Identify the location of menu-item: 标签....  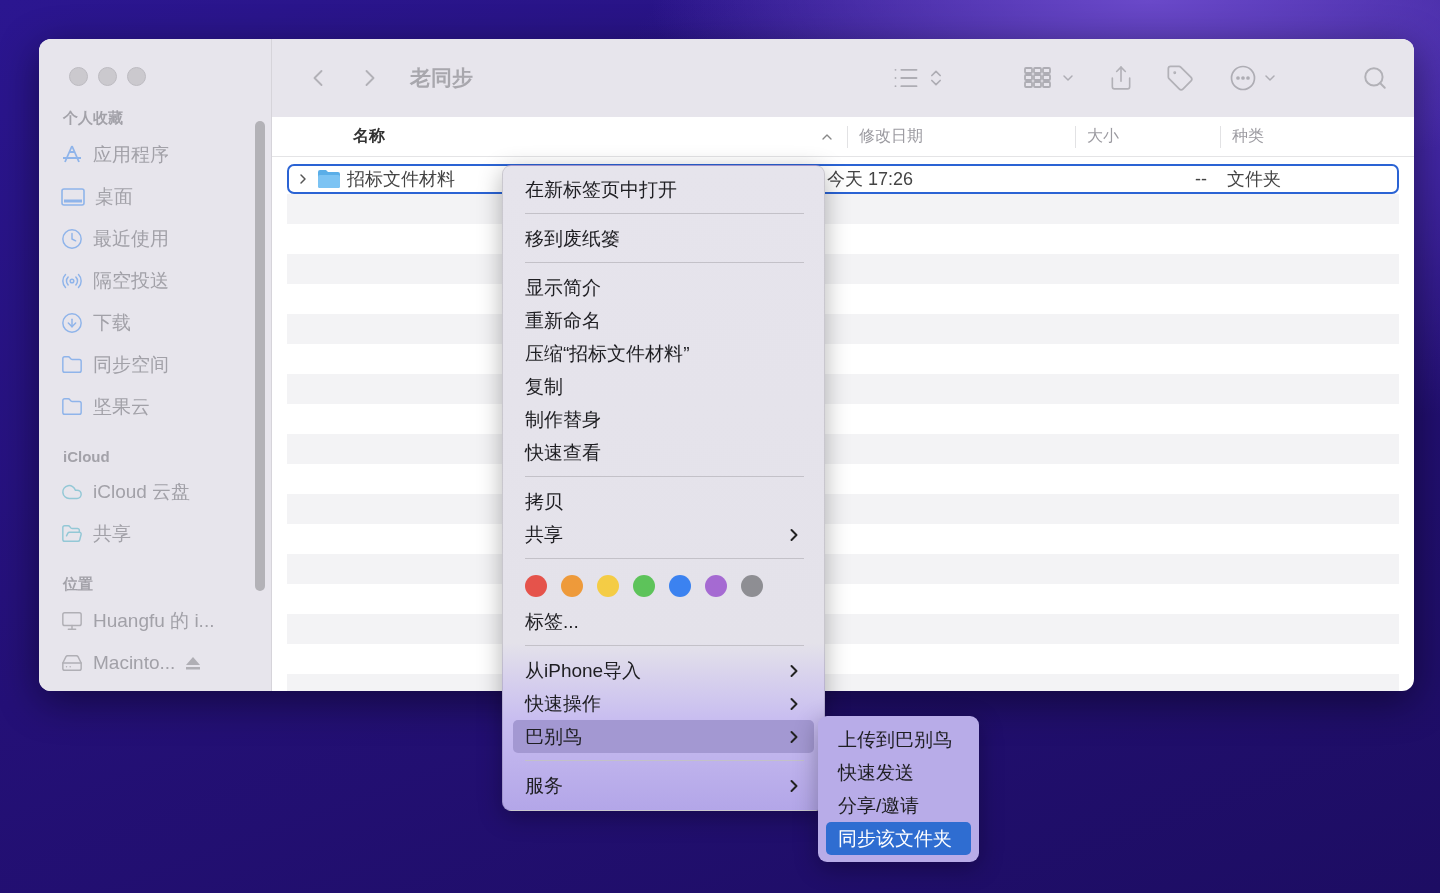
(663, 621).